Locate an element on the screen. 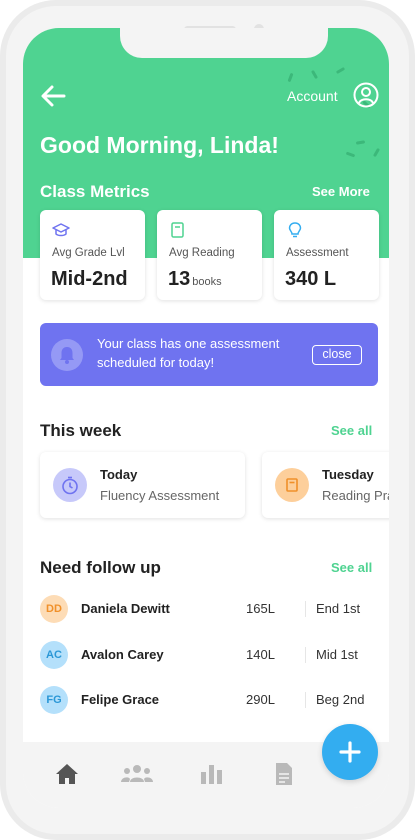  student-level: Beg 2nd is located at coordinates (340, 699).